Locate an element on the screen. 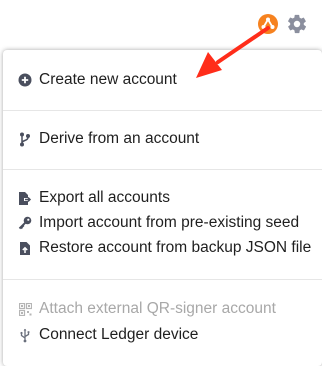 The width and height of the screenshot is (322, 366). derive-account-label: Derive from an account is located at coordinates (119, 138).